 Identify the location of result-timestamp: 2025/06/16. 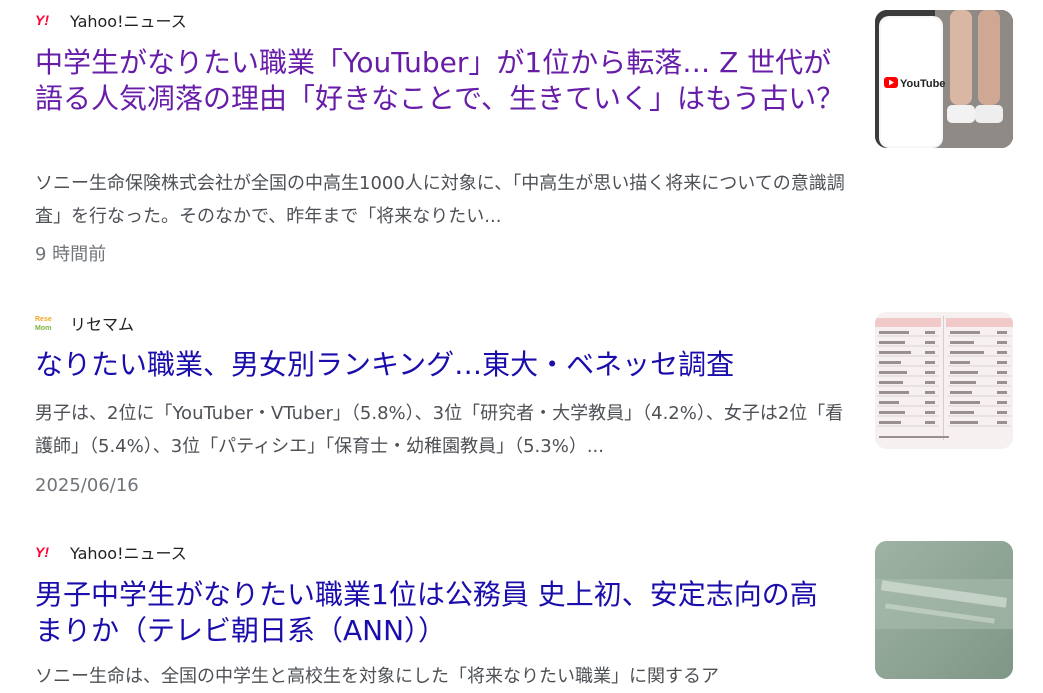
(87, 485).